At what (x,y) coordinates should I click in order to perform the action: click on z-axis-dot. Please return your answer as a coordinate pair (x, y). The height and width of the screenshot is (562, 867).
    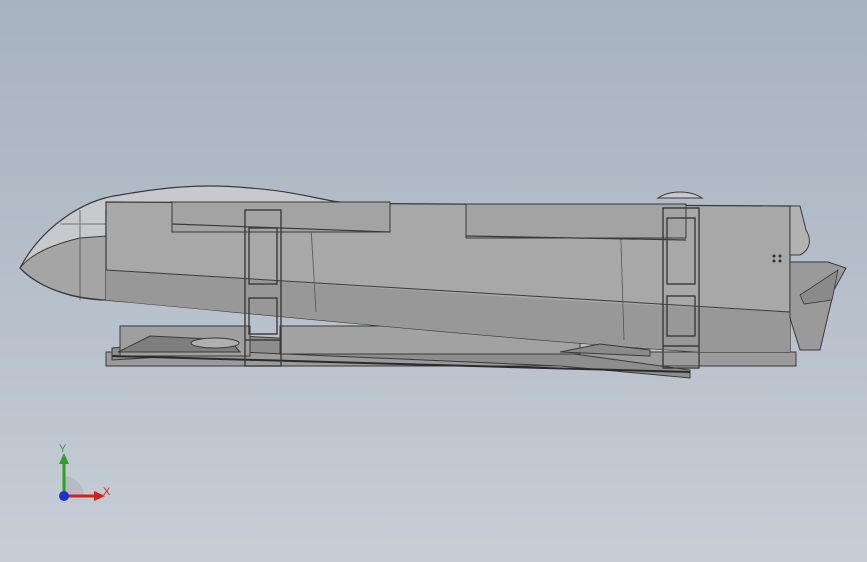
    Looking at the image, I should click on (64, 496).